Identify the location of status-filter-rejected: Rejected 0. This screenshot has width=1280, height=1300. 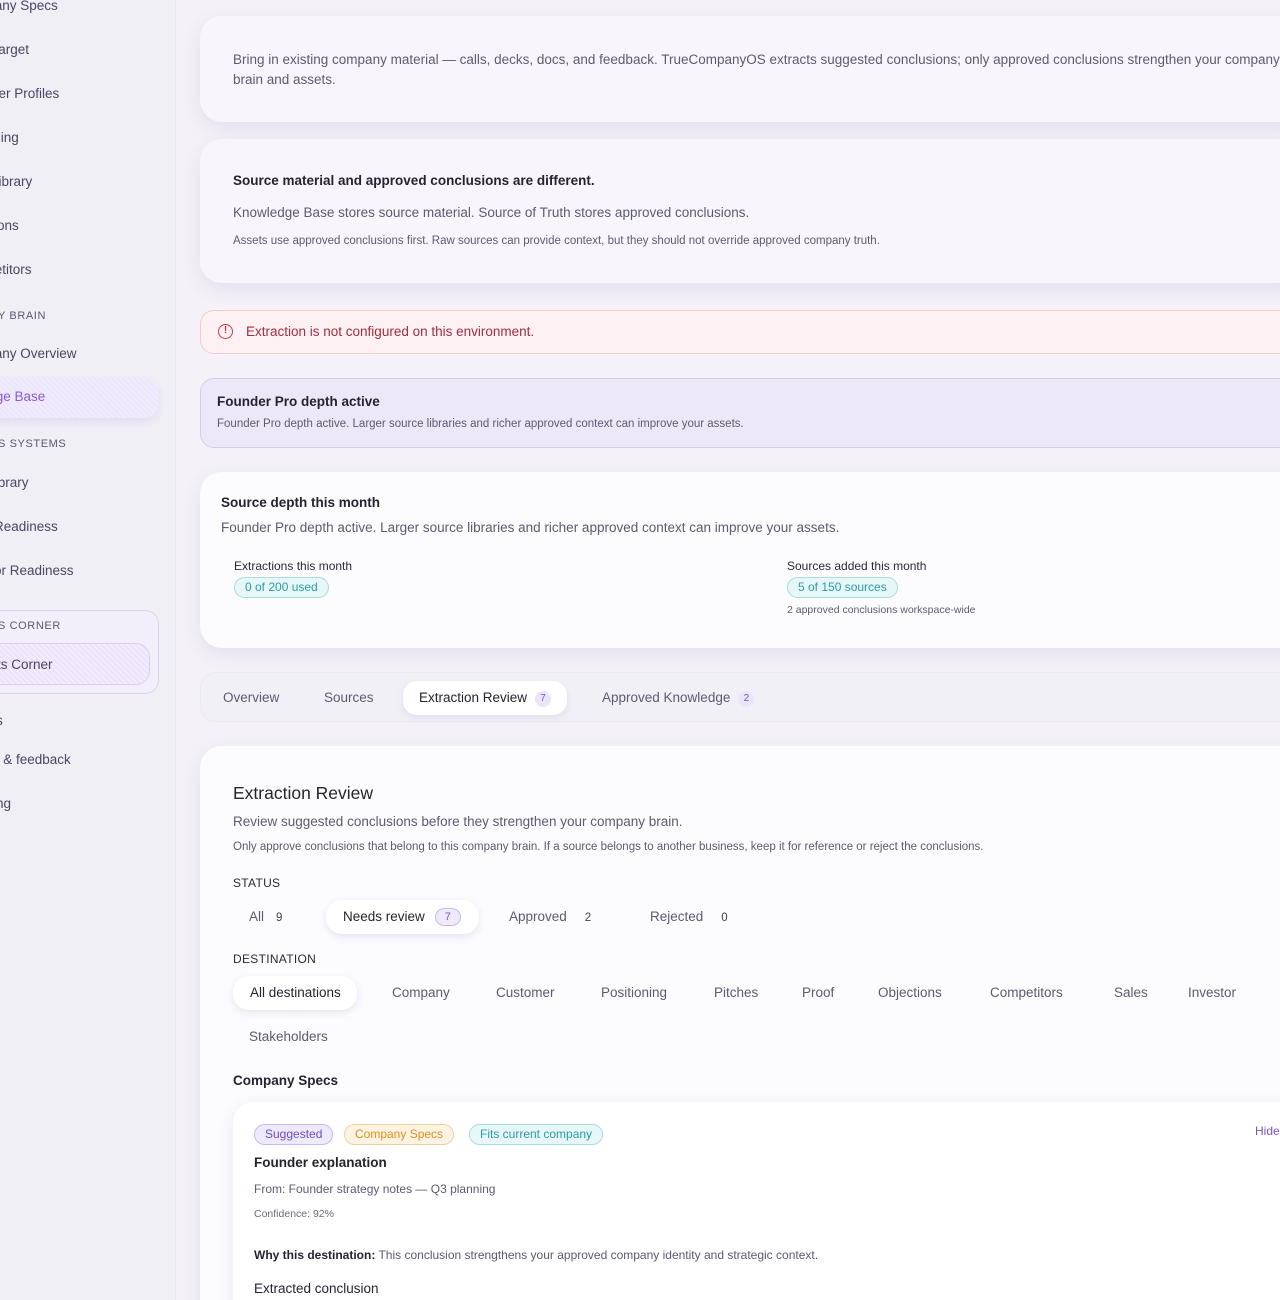
(689, 917).